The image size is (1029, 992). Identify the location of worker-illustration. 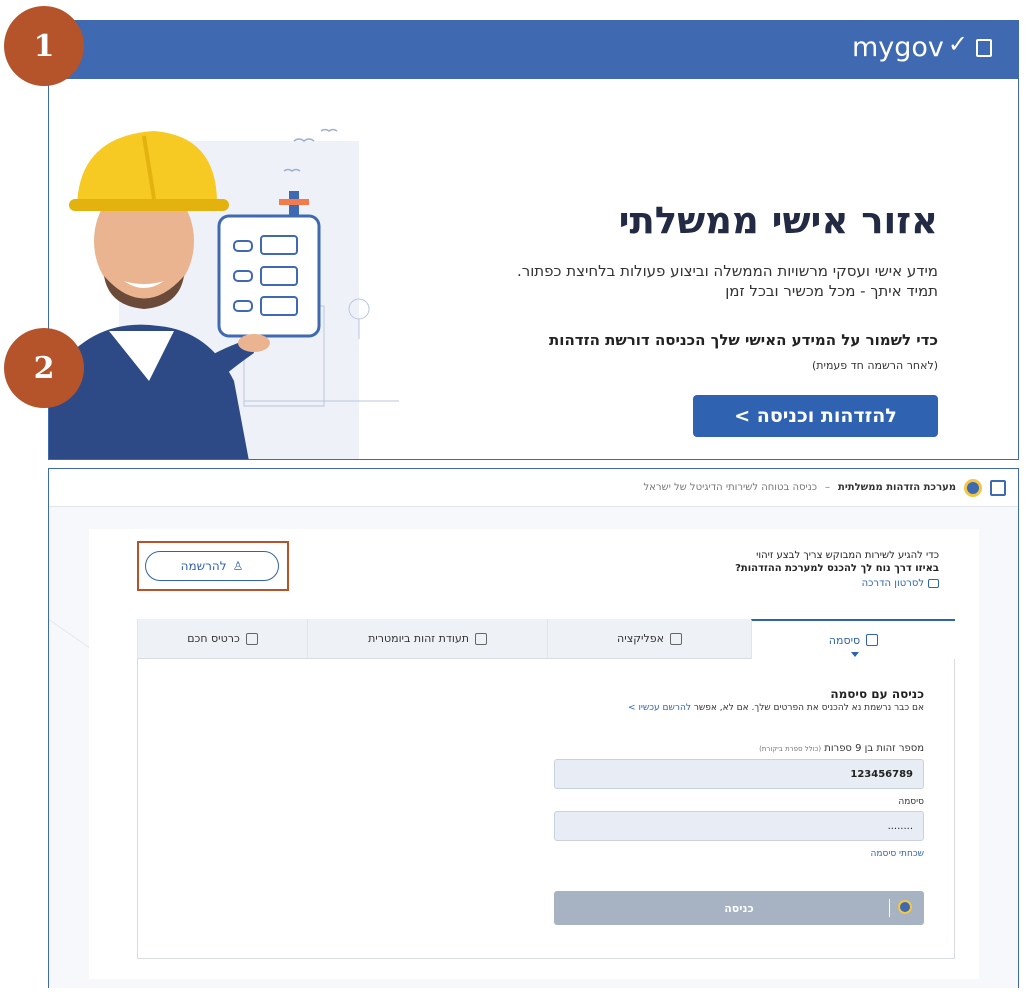
(224, 293).